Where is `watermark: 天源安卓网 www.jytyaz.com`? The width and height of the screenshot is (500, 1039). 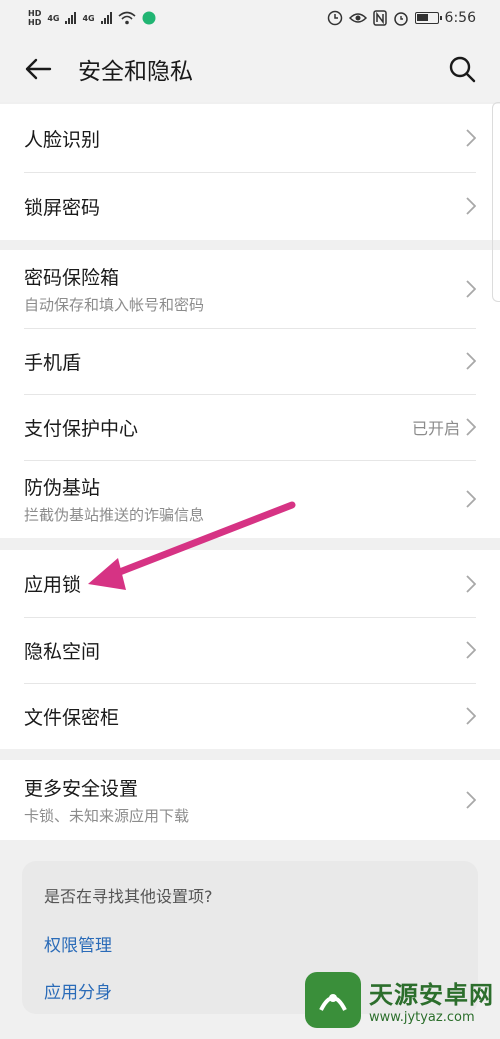
watermark: 天源安卓网 www.jytyaz.com is located at coordinates (402, 999).